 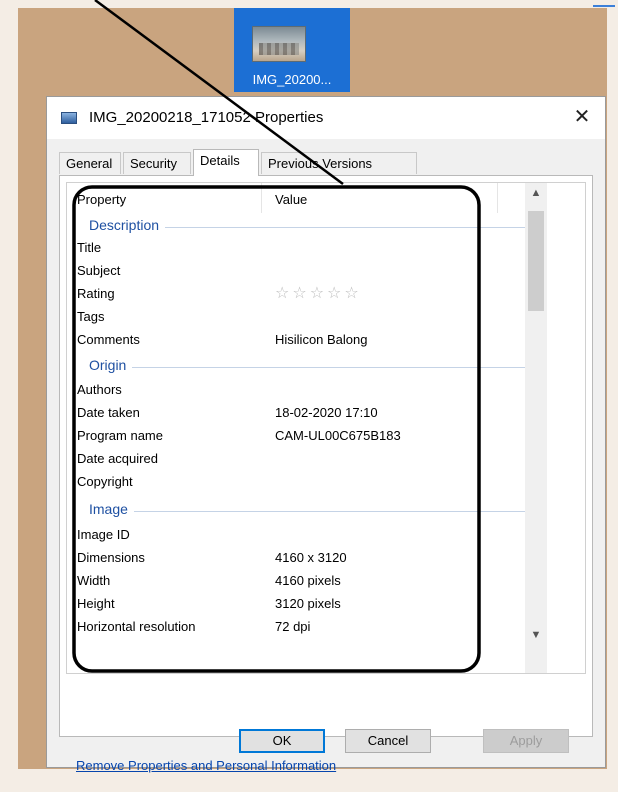 What do you see at coordinates (604, 6) in the screenshot?
I see `edge-mark` at bounding box center [604, 6].